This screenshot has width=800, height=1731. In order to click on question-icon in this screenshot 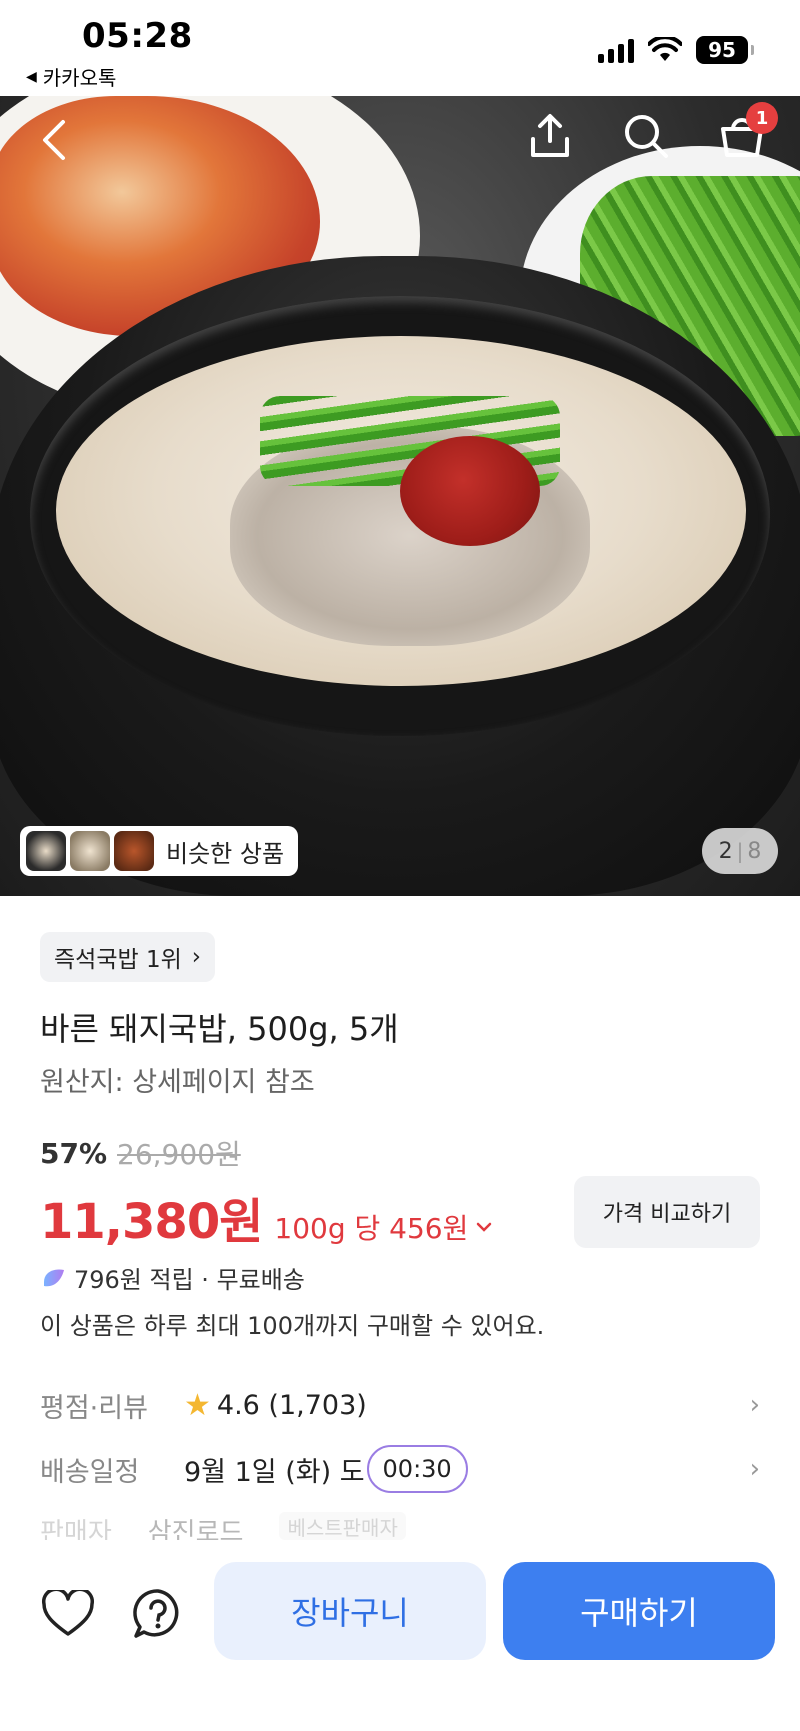, I will do `click(158, 1614)`.